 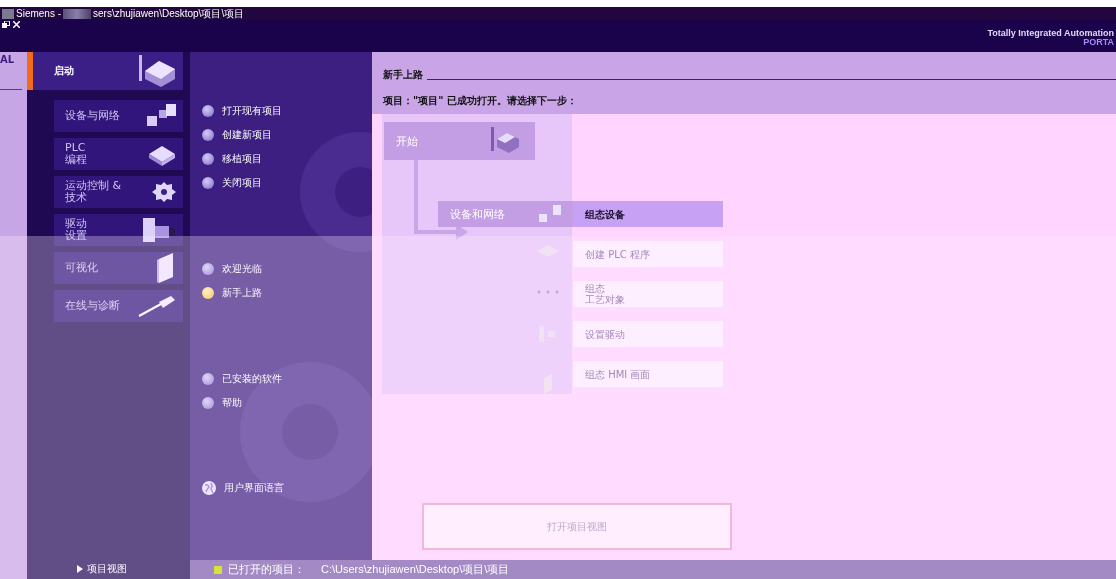 I want to click on action-link: 创建新项目, so click(x=242, y=135).